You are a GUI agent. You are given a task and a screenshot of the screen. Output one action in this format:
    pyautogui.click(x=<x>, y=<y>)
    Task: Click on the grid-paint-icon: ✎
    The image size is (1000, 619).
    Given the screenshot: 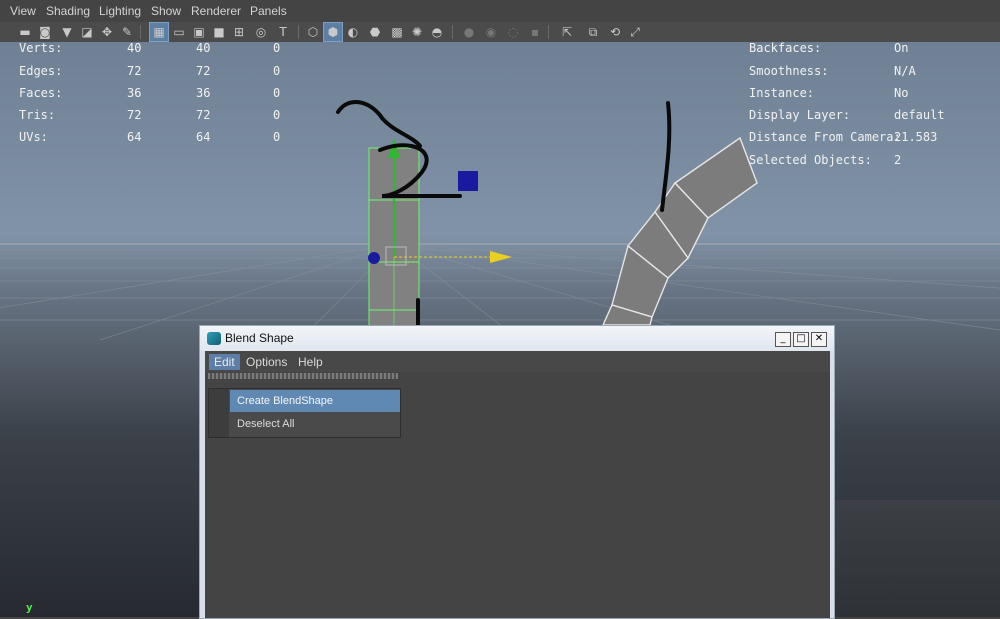 What is the action you would take?
    pyautogui.click(x=127, y=32)
    